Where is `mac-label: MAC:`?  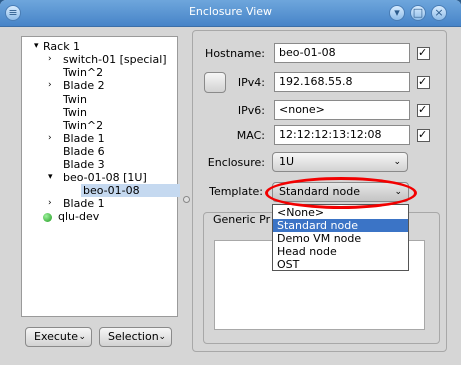 mac-label: MAC: is located at coordinates (250, 135).